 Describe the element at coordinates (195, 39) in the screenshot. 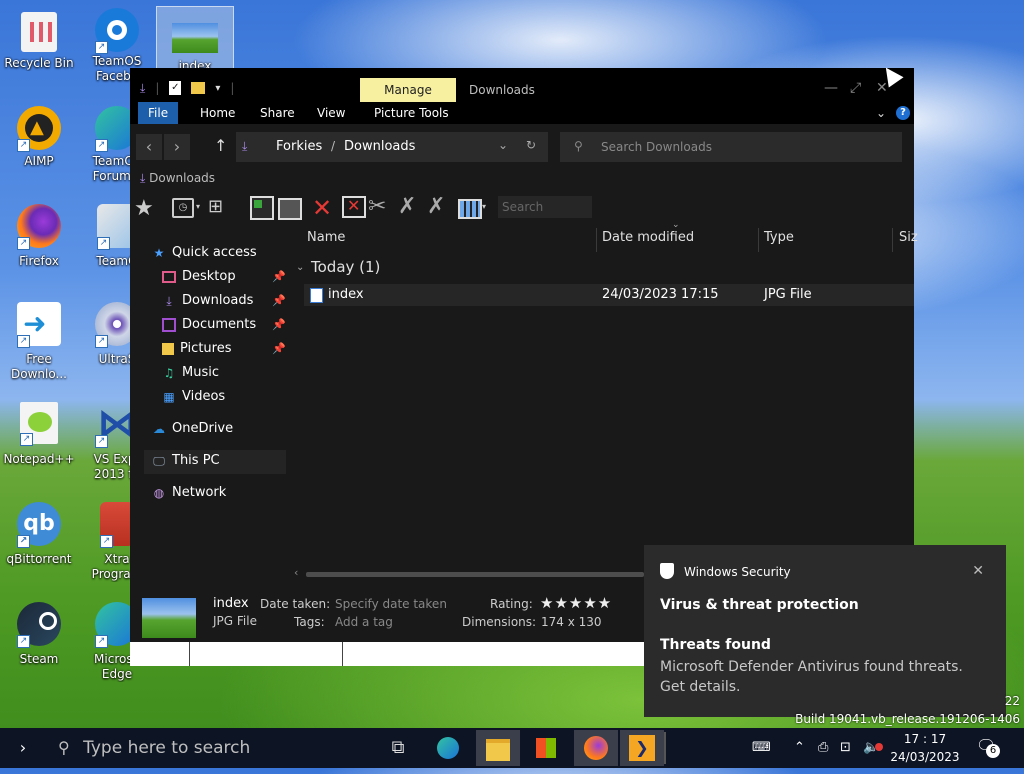

I see `desktop-icon-index: index` at that location.